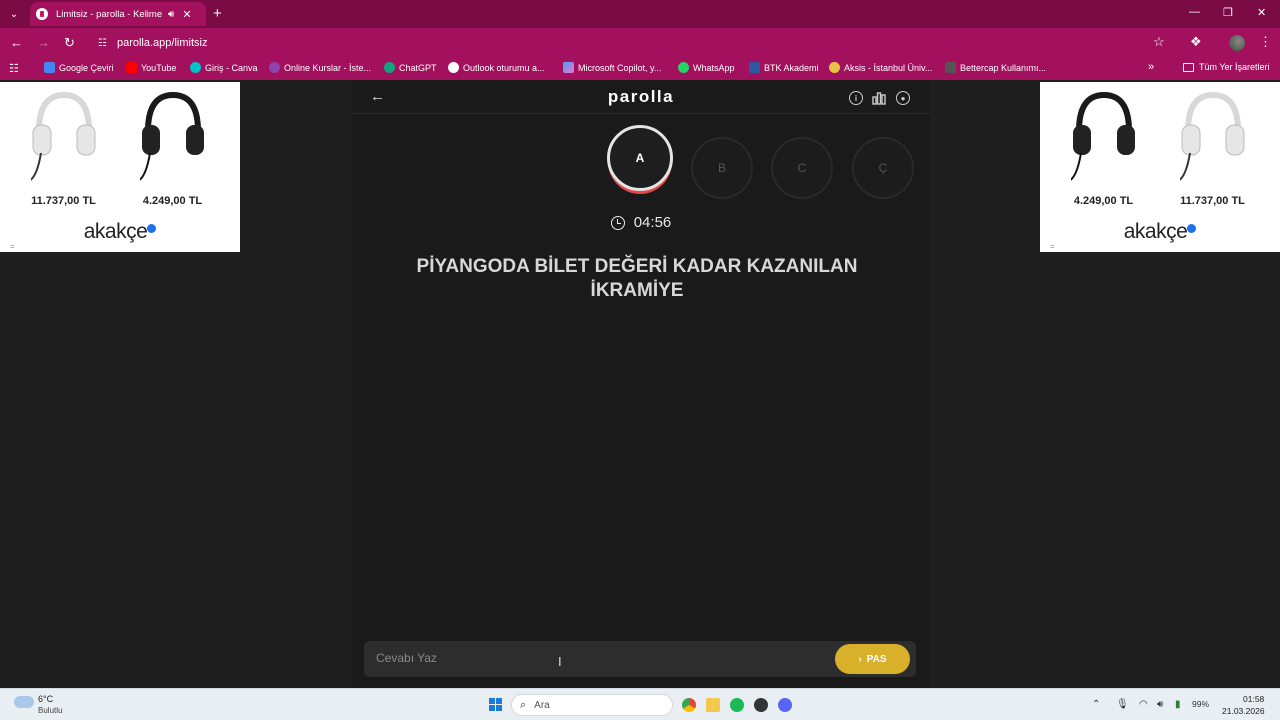  What do you see at coordinates (592, 705) in the screenshot?
I see `taskbar-search: ⌕ Ara` at bounding box center [592, 705].